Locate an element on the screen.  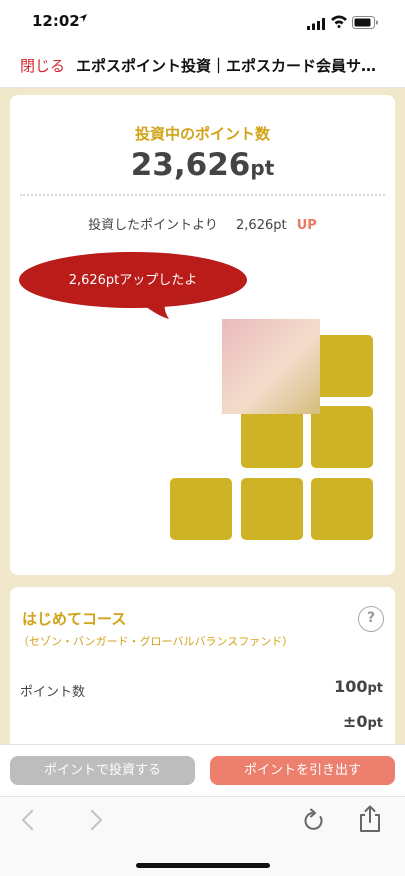
points-unit: pt is located at coordinates (262, 168).